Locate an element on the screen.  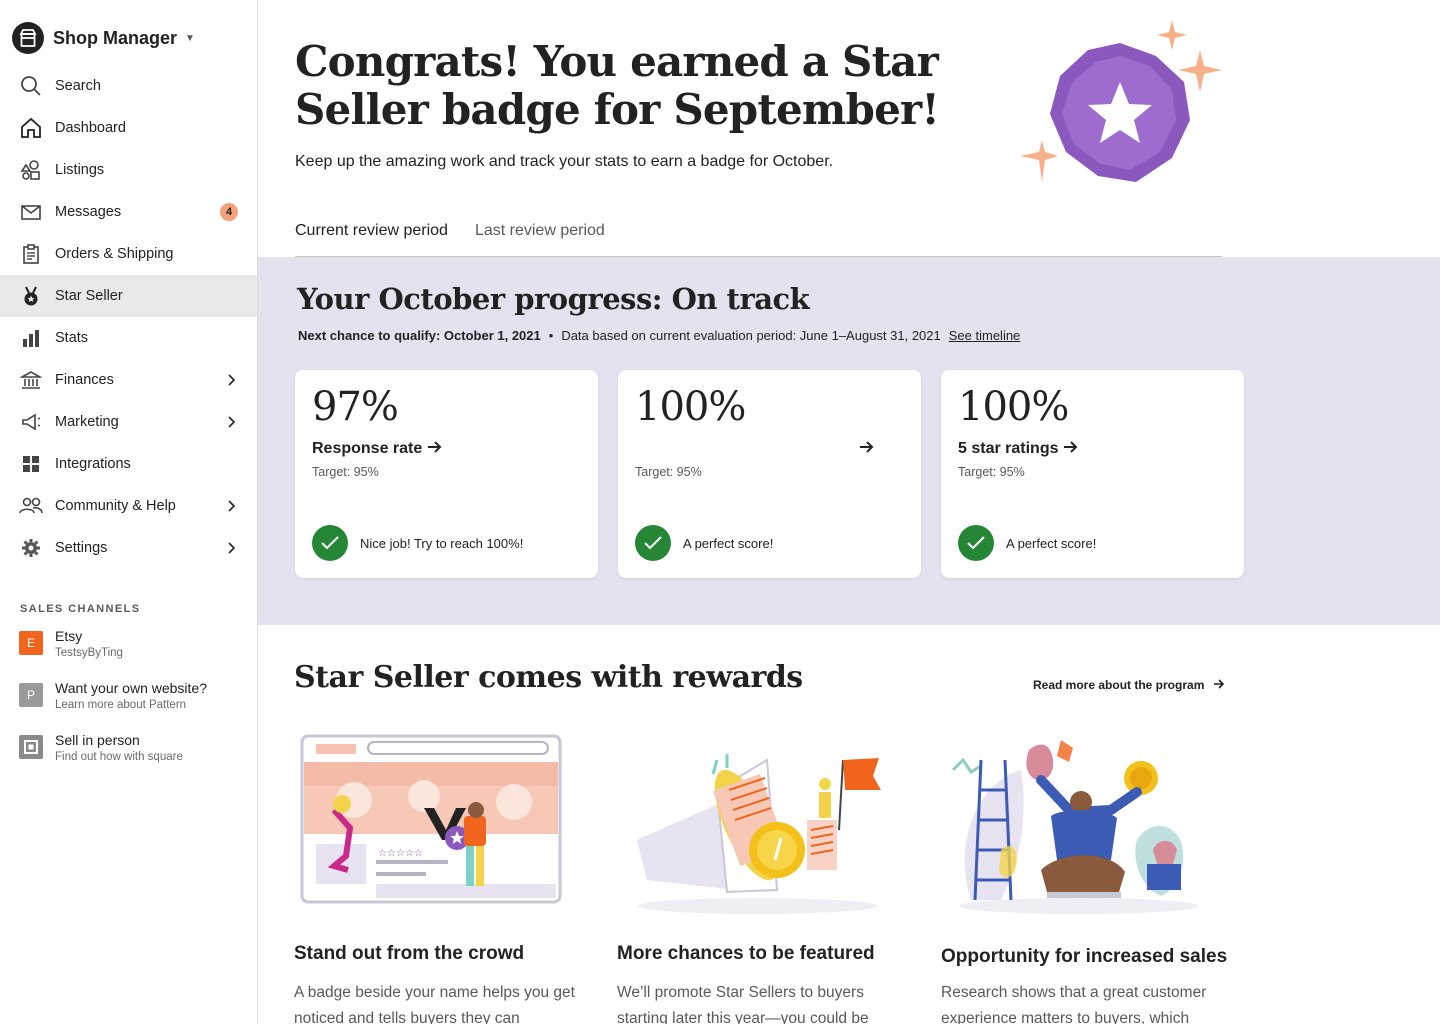
channel-title: Want your own website? is located at coordinates (131, 688).